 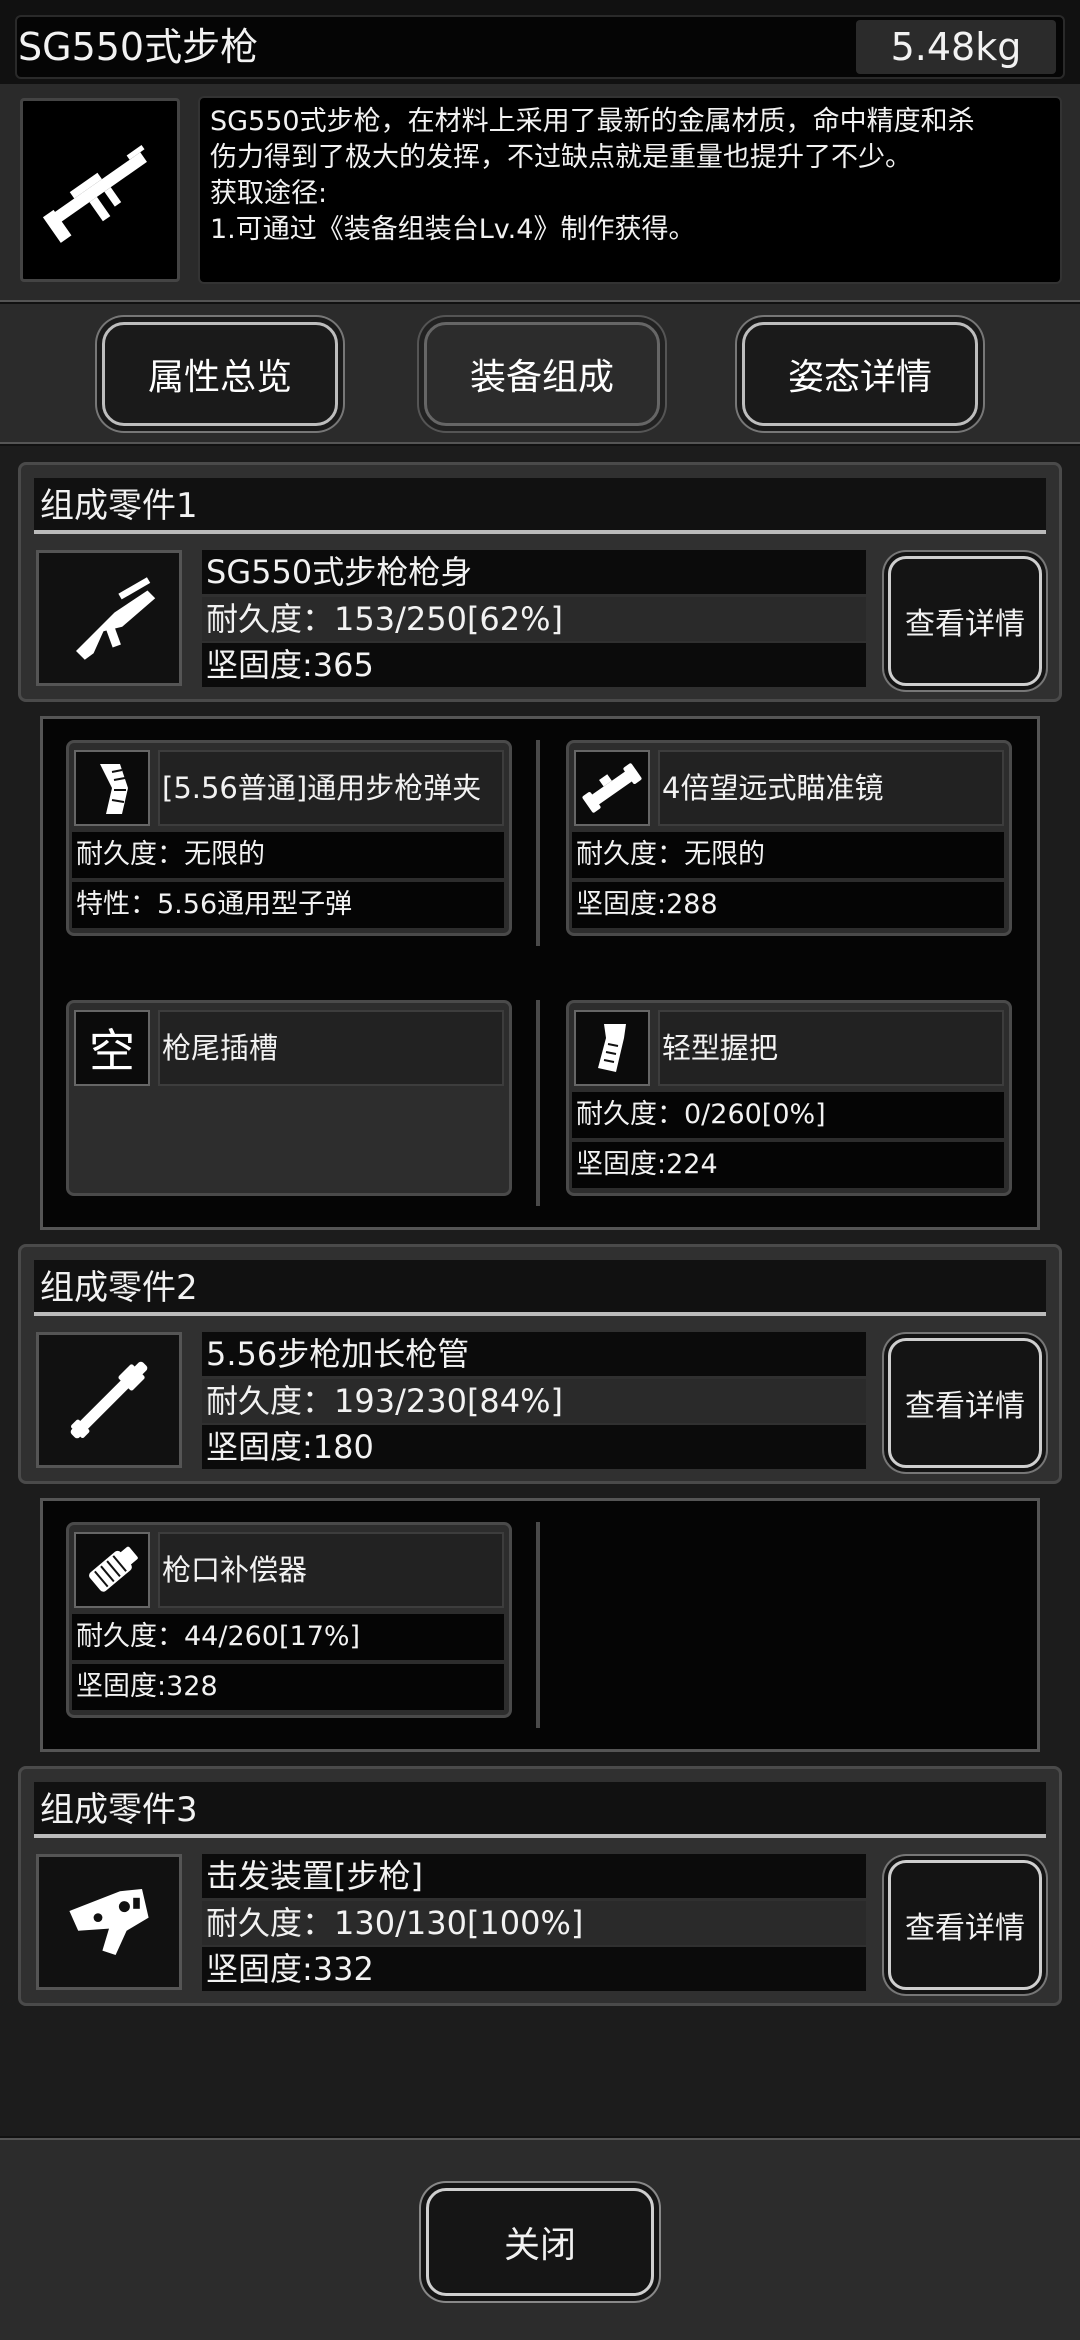 I want to click on subpart-trait: 特性：5.56通用型子弹, so click(x=288, y=905).